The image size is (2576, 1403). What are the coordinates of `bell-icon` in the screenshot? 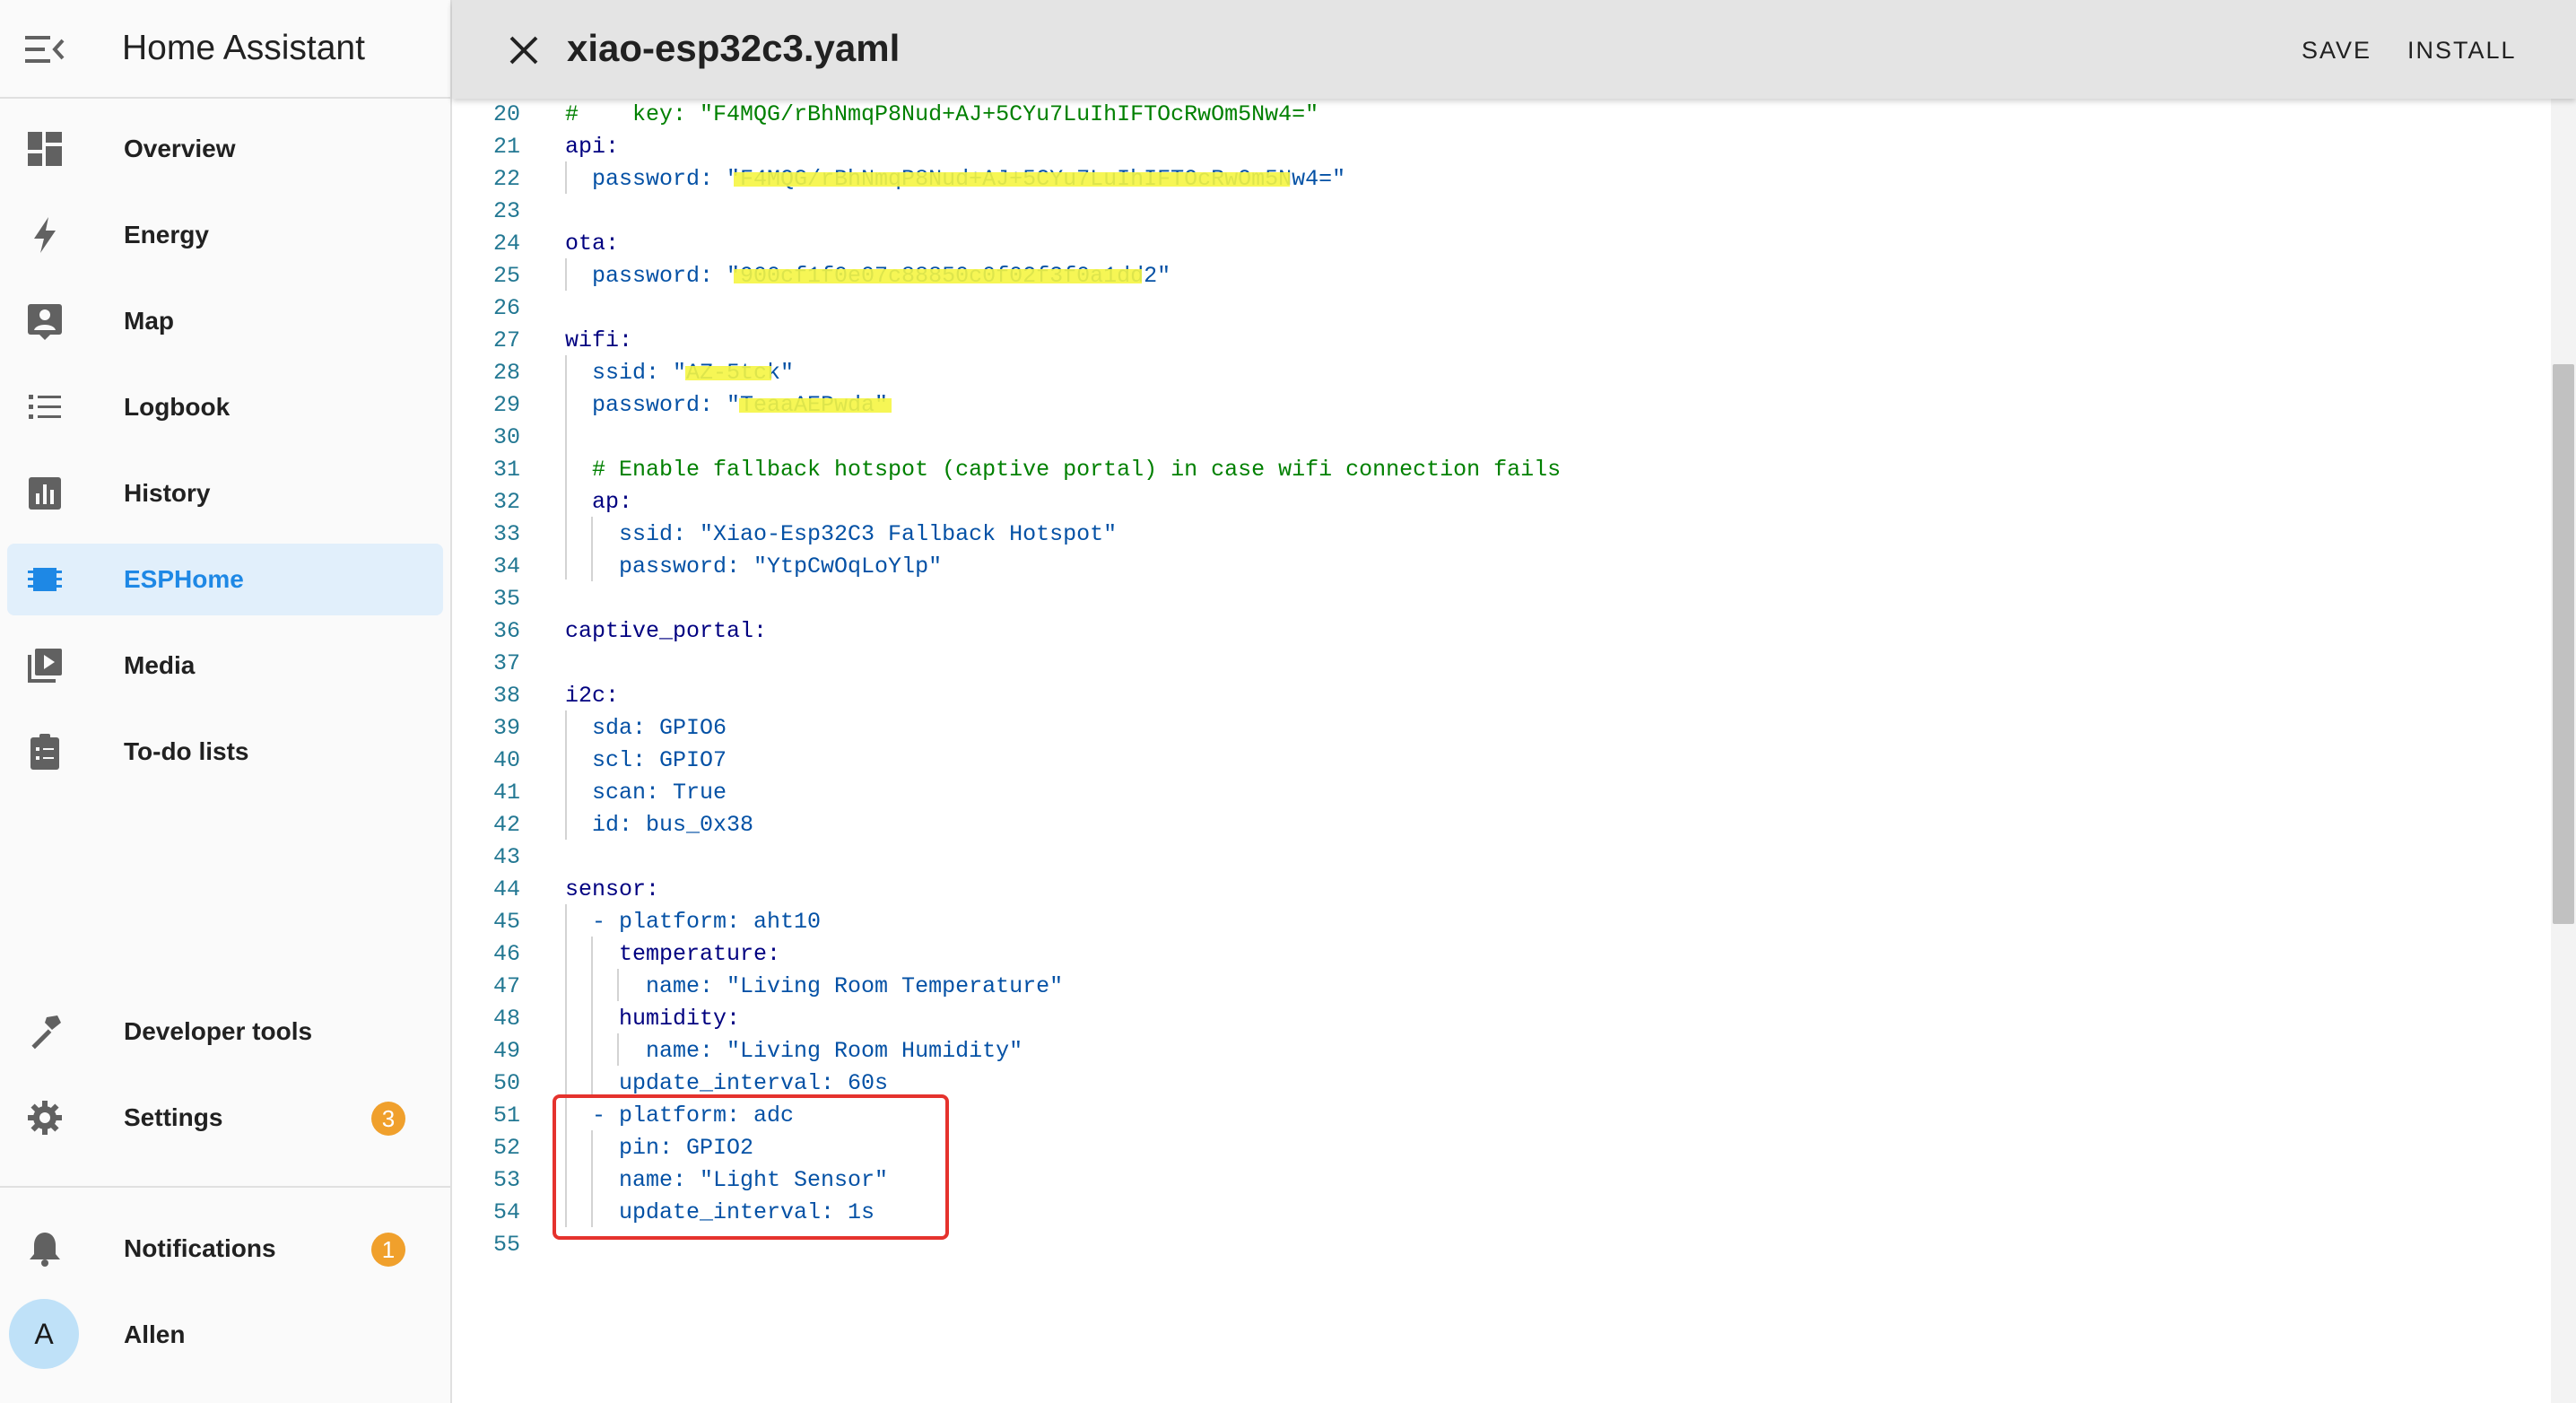 It's located at (45, 1250).